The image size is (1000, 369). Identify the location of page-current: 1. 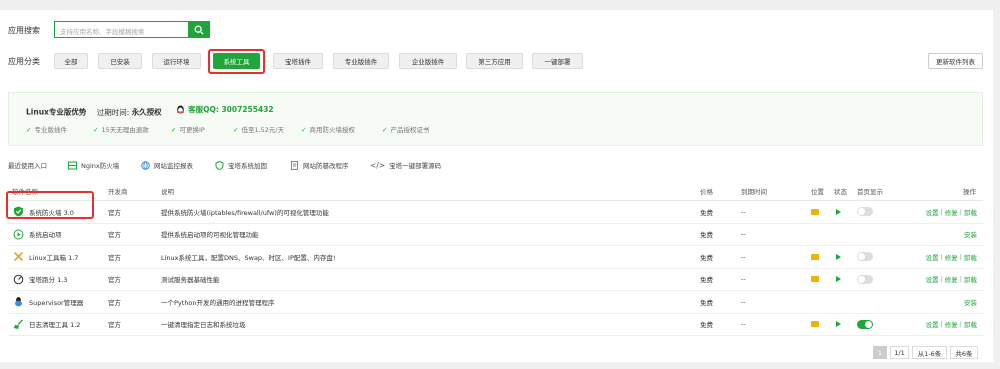
(880, 352).